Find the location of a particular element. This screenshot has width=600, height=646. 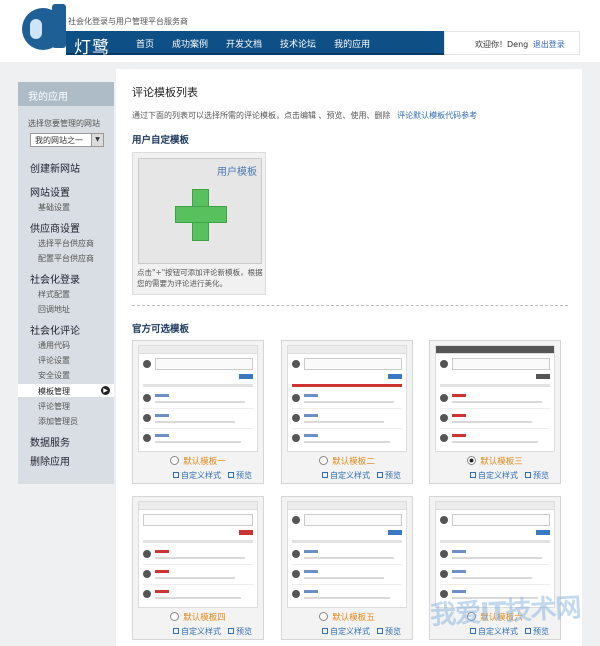

template-option: 默认模板二 is located at coordinates (347, 461).